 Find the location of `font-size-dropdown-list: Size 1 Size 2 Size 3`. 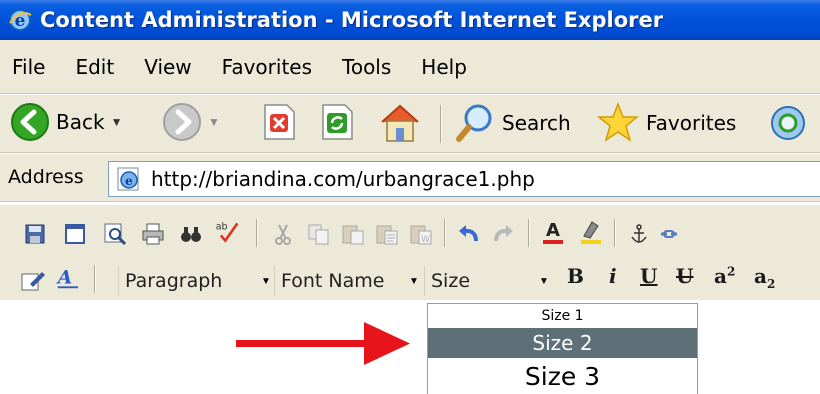

font-size-dropdown-list: Size 1 Size 2 Size 3 is located at coordinates (562, 348).